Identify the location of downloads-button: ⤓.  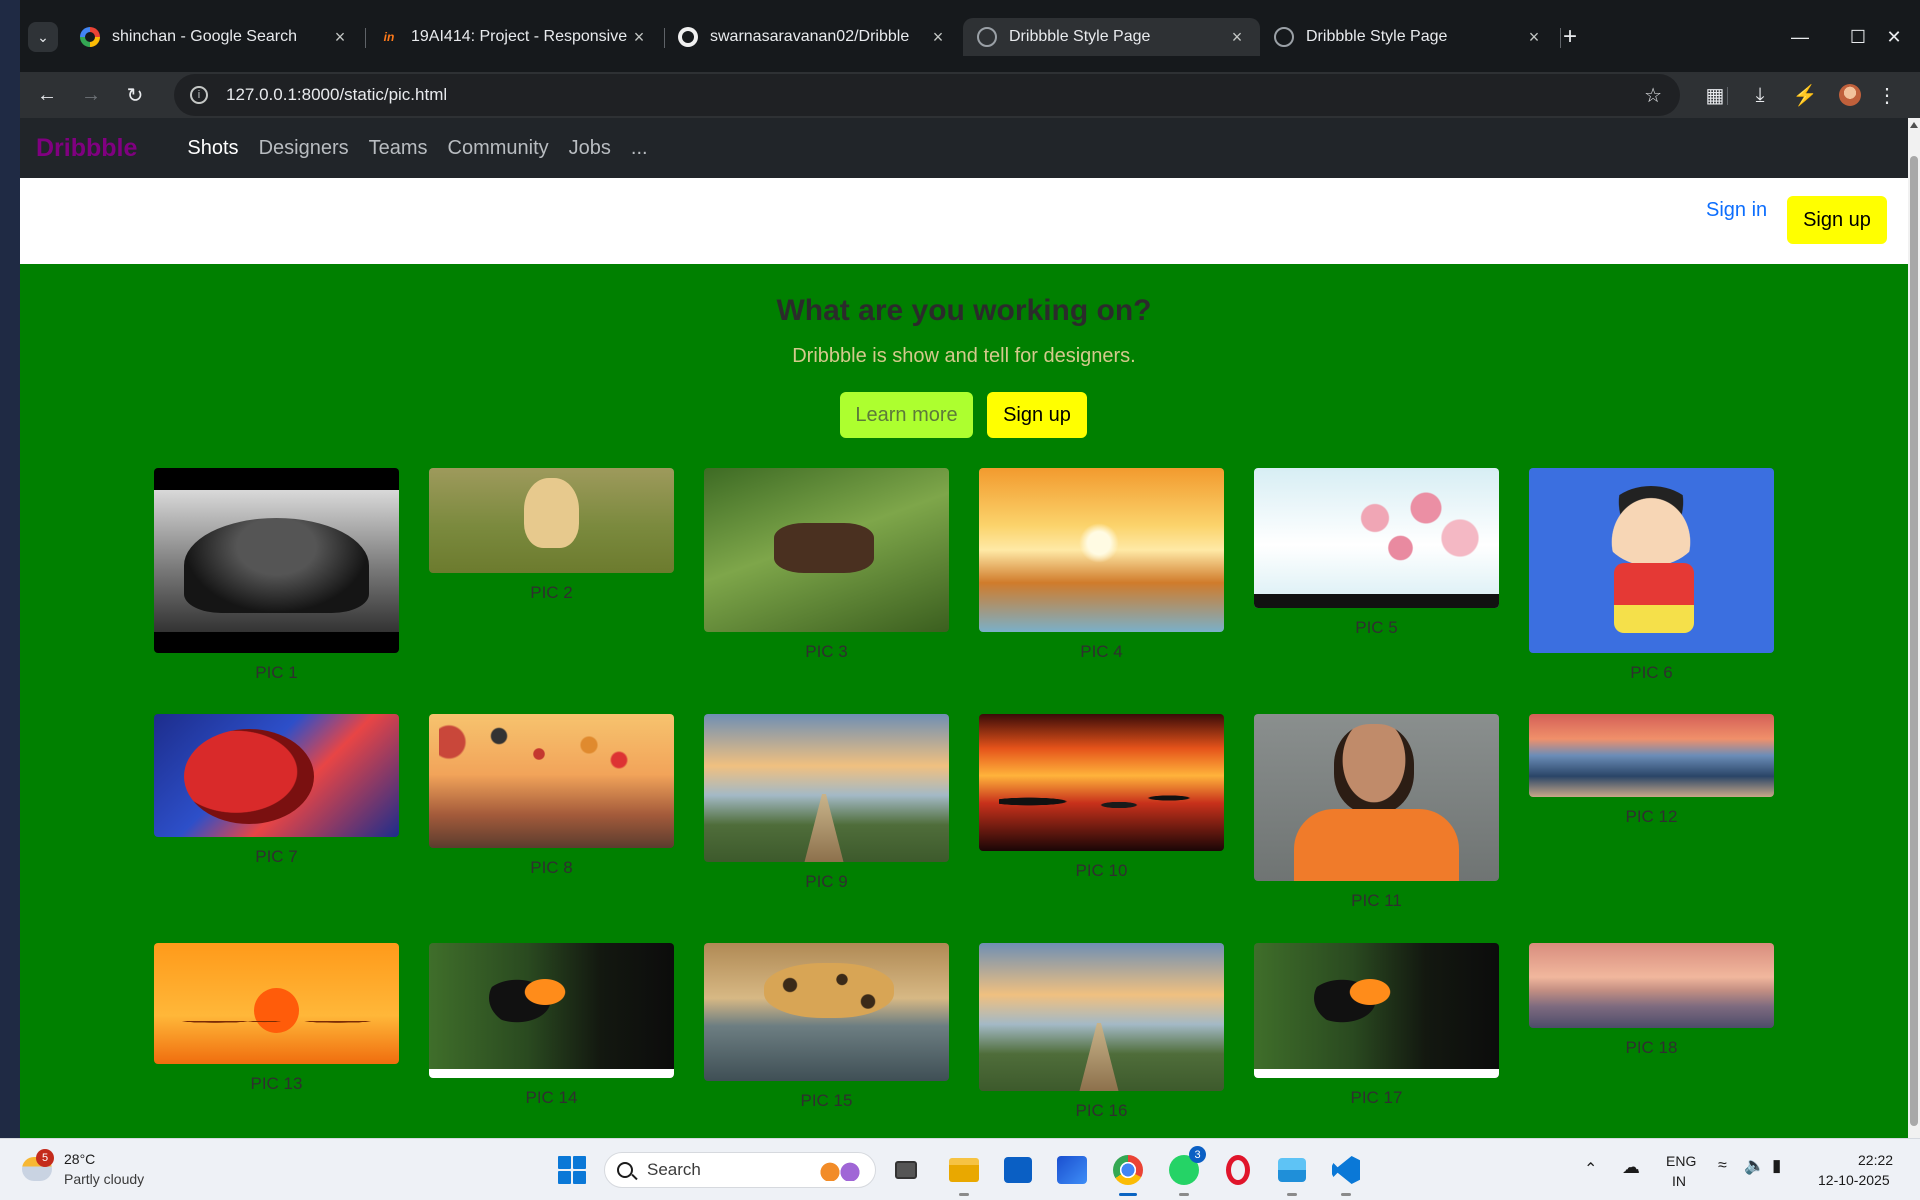
(1760, 95).